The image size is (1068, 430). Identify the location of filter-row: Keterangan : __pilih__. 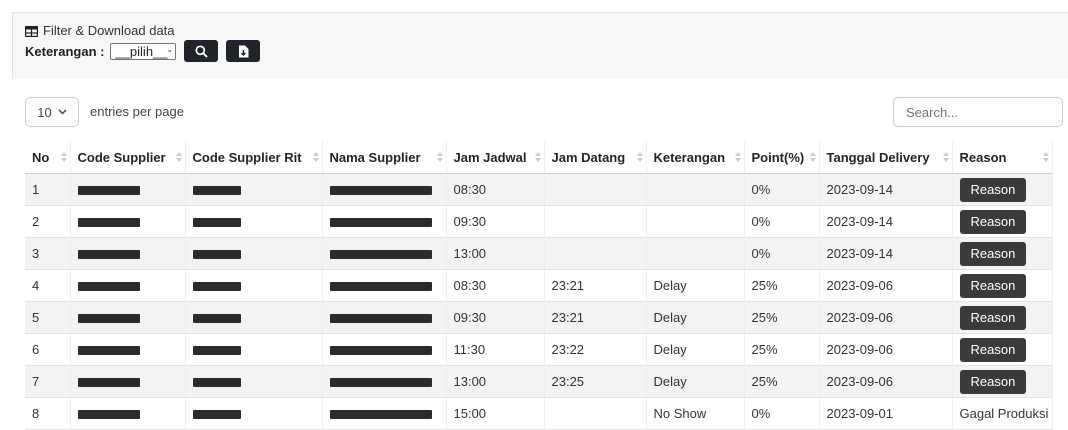
(143, 51).